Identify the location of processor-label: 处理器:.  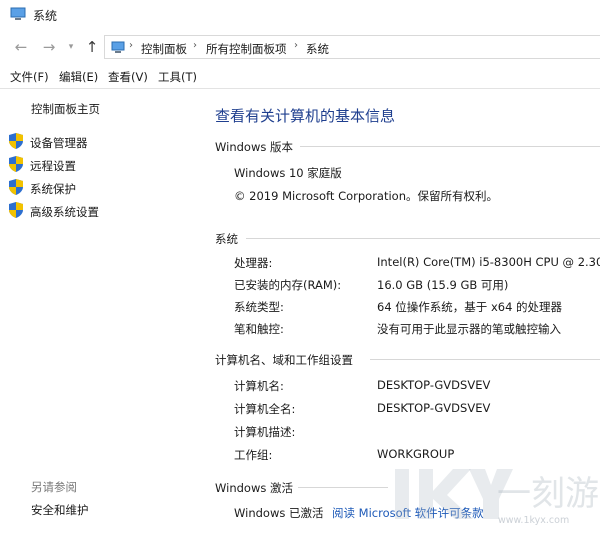
(253, 263).